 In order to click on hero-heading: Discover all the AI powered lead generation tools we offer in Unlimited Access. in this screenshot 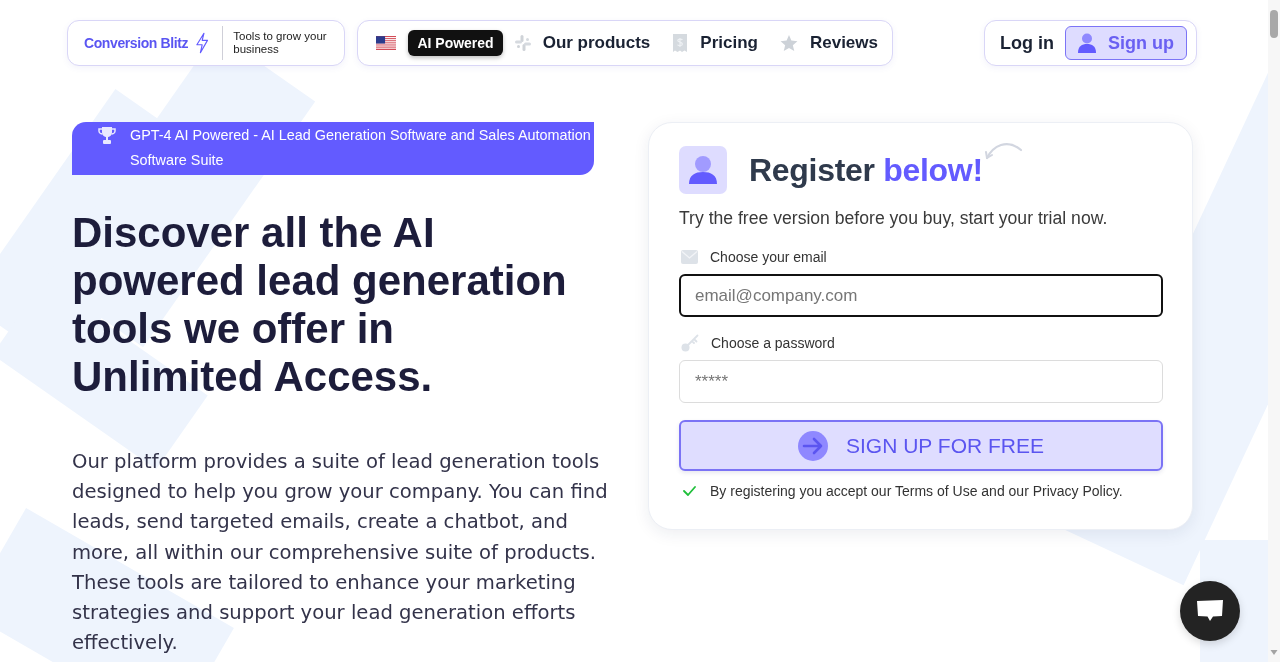, I will do `click(320, 305)`.